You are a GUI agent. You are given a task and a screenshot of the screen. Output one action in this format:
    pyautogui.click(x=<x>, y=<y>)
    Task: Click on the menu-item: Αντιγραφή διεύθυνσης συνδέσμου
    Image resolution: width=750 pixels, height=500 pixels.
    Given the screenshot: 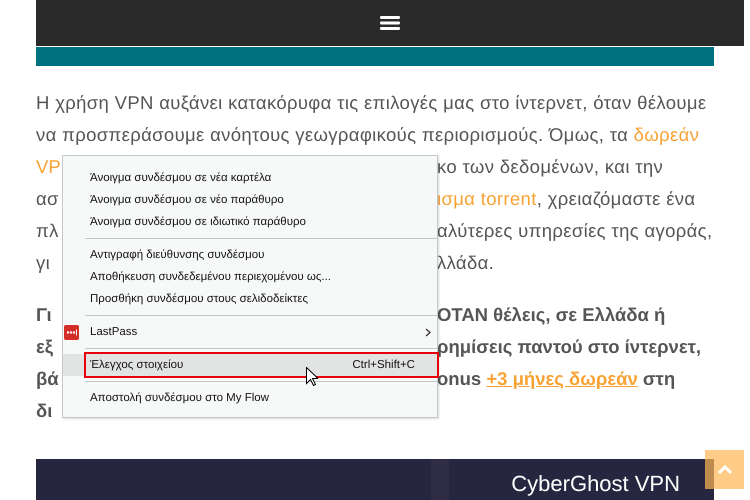 What is the action you would take?
    pyautogui.click(x=250, y=255)
    